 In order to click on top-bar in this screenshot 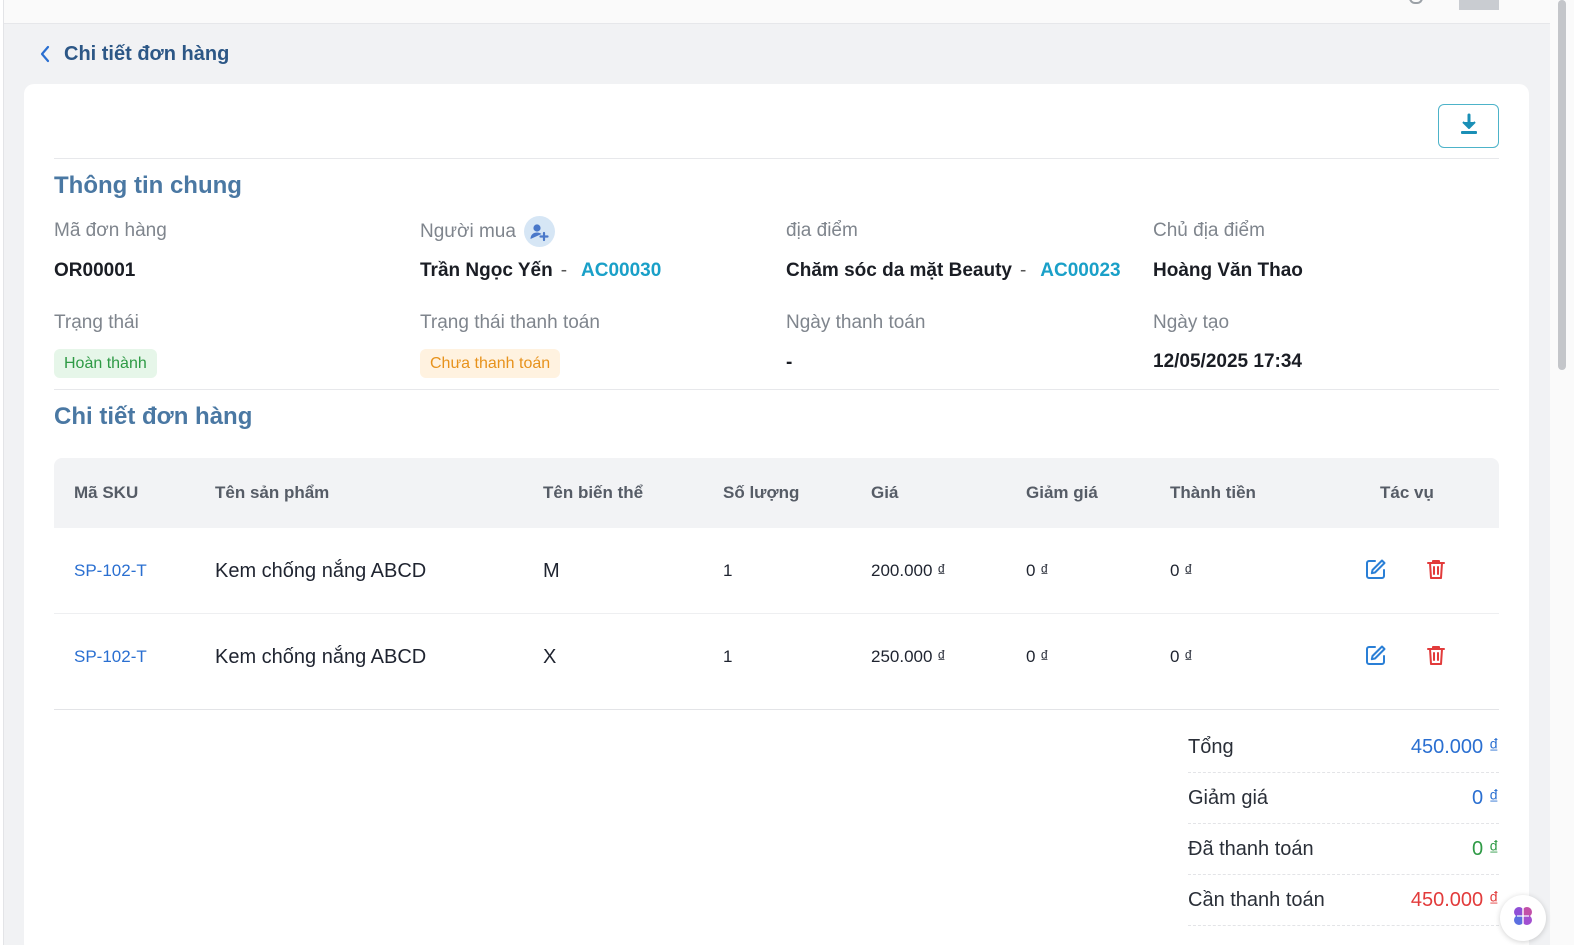, I will do `click(777, 12)`.